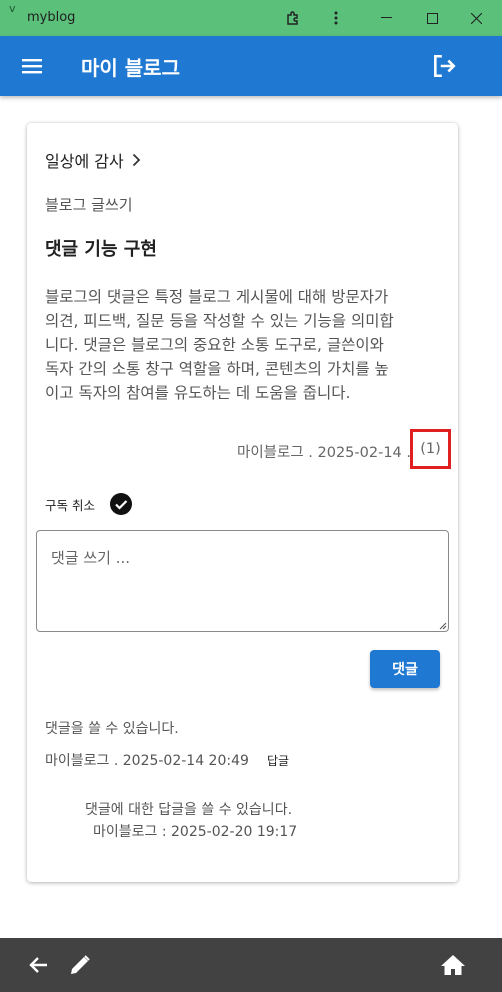 The height and width of the screenshot is (992, 502). What do you see at coordinates (112, 729) in the screenshot?
I see `comment-text: 댓글을 쓸 수 있습니다.` at bounding box center [112, 729].